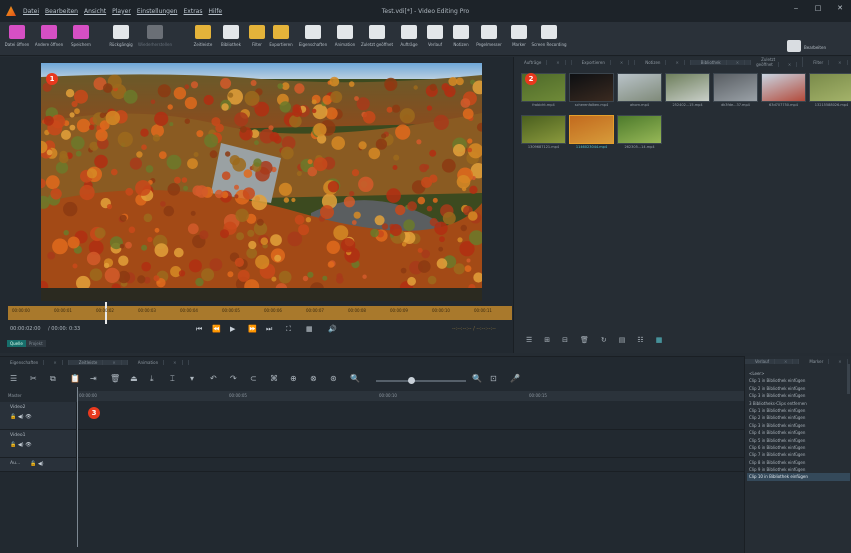  Describe the element at coordinates (489, 40) in the screenshot. I see `level-meter-button: Pegelmesser` at that location.